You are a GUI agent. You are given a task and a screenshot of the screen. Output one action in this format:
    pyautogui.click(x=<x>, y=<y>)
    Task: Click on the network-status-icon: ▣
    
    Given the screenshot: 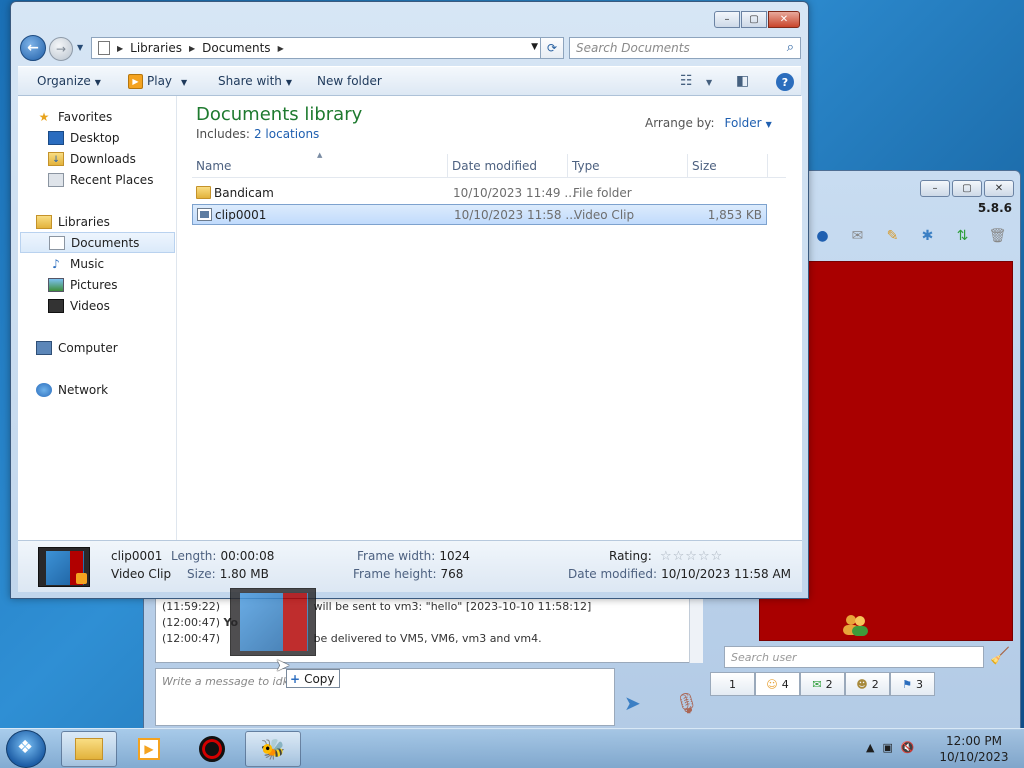 What is the action you would take?
    pyautogui.click(x=887, y=747)
    